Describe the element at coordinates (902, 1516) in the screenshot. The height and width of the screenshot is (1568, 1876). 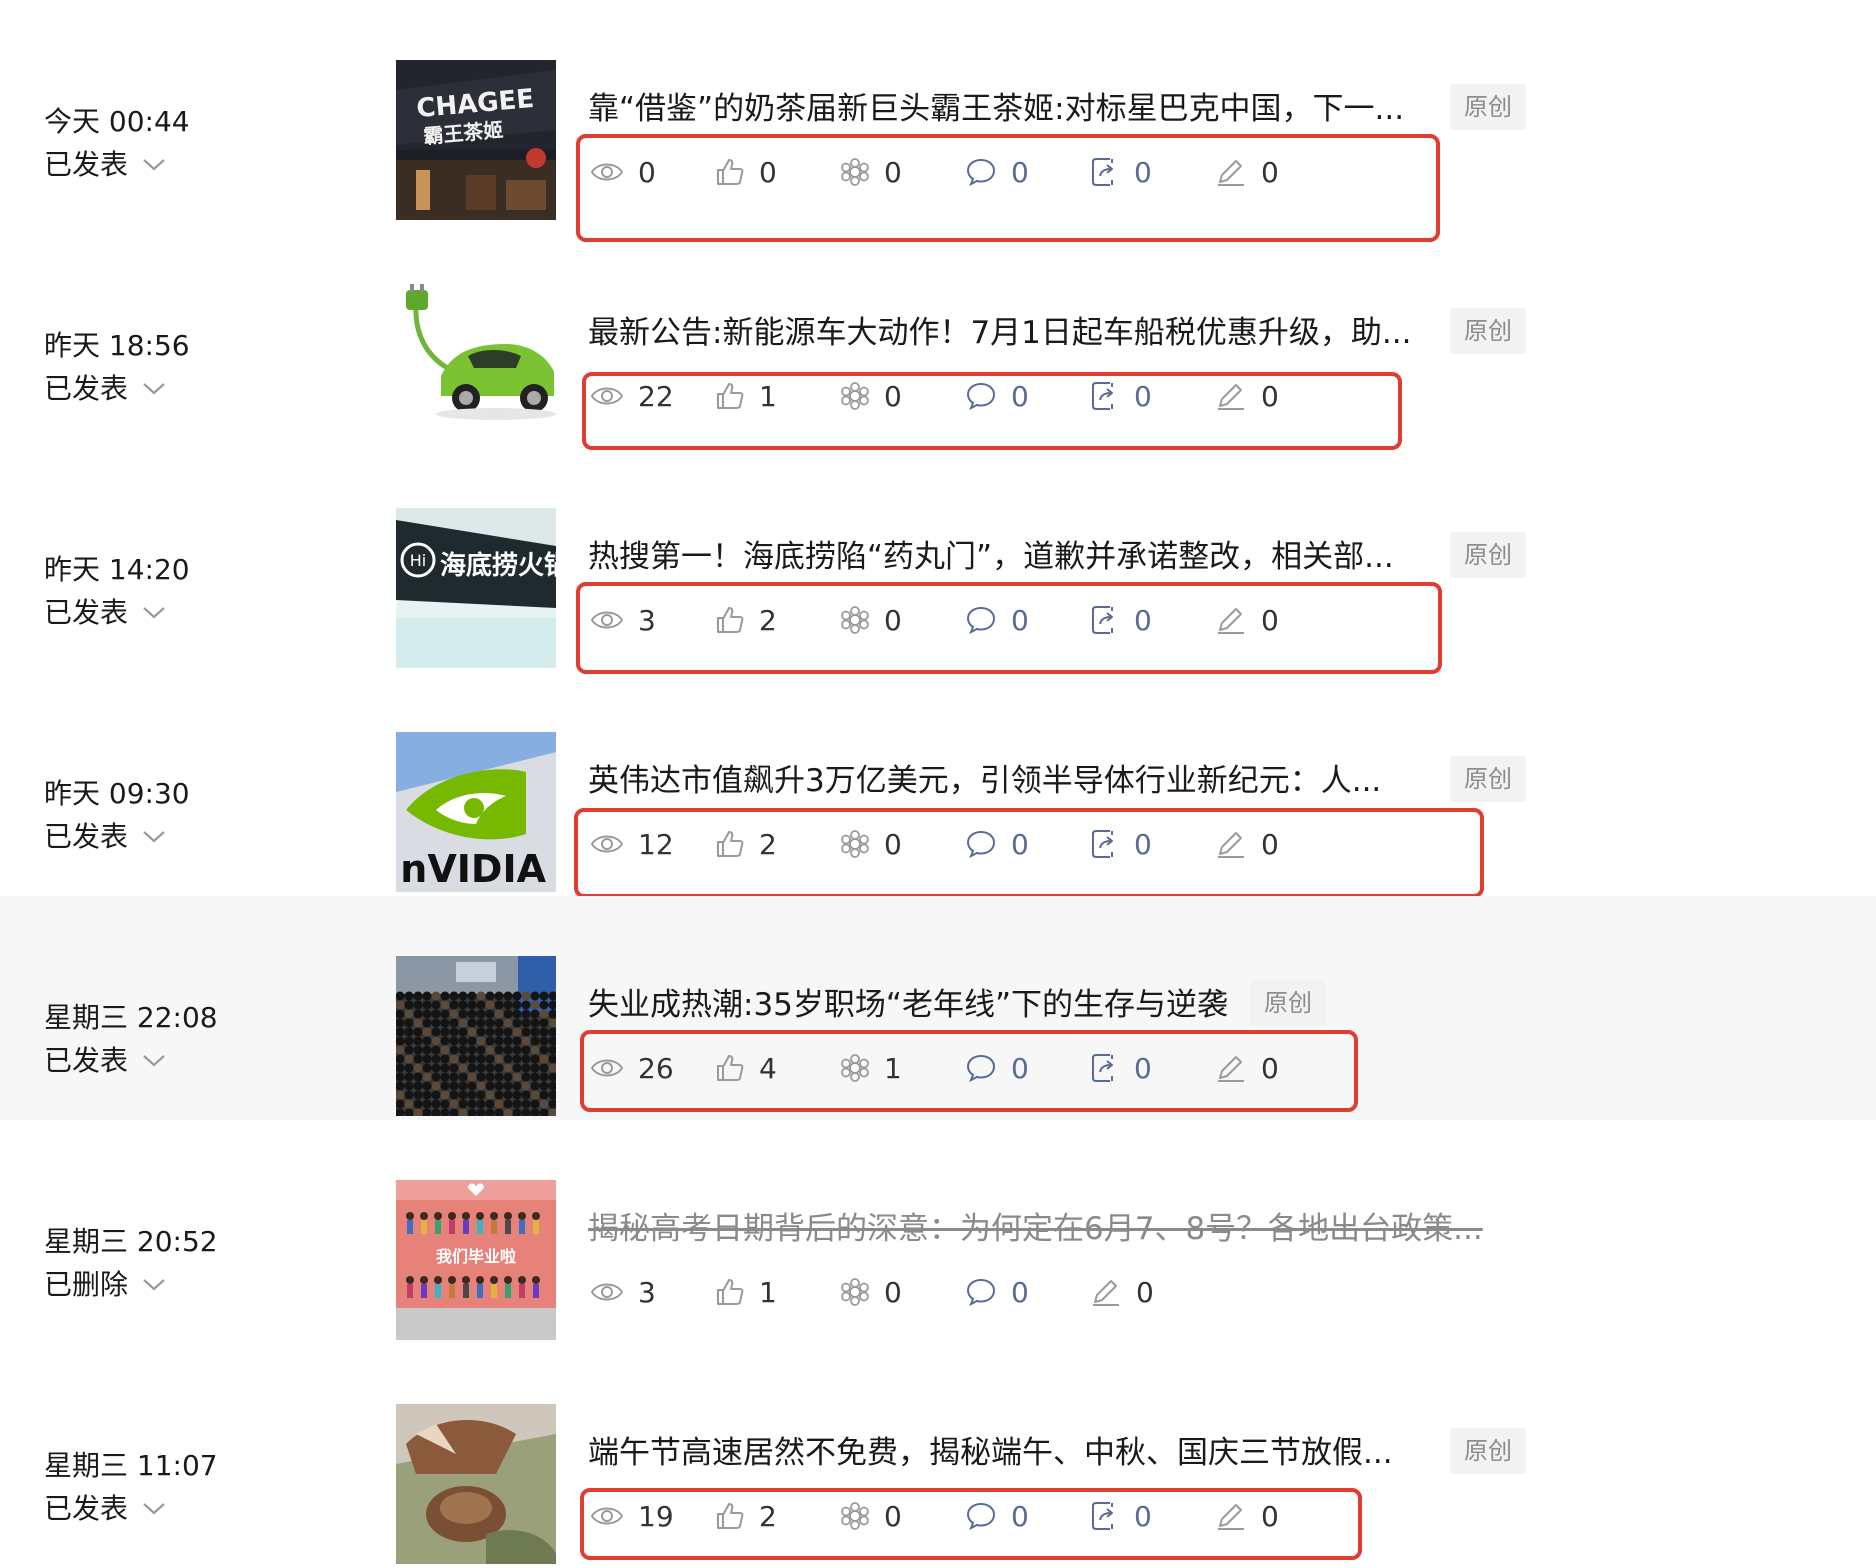
I see `wow-stat: 0` at that location.